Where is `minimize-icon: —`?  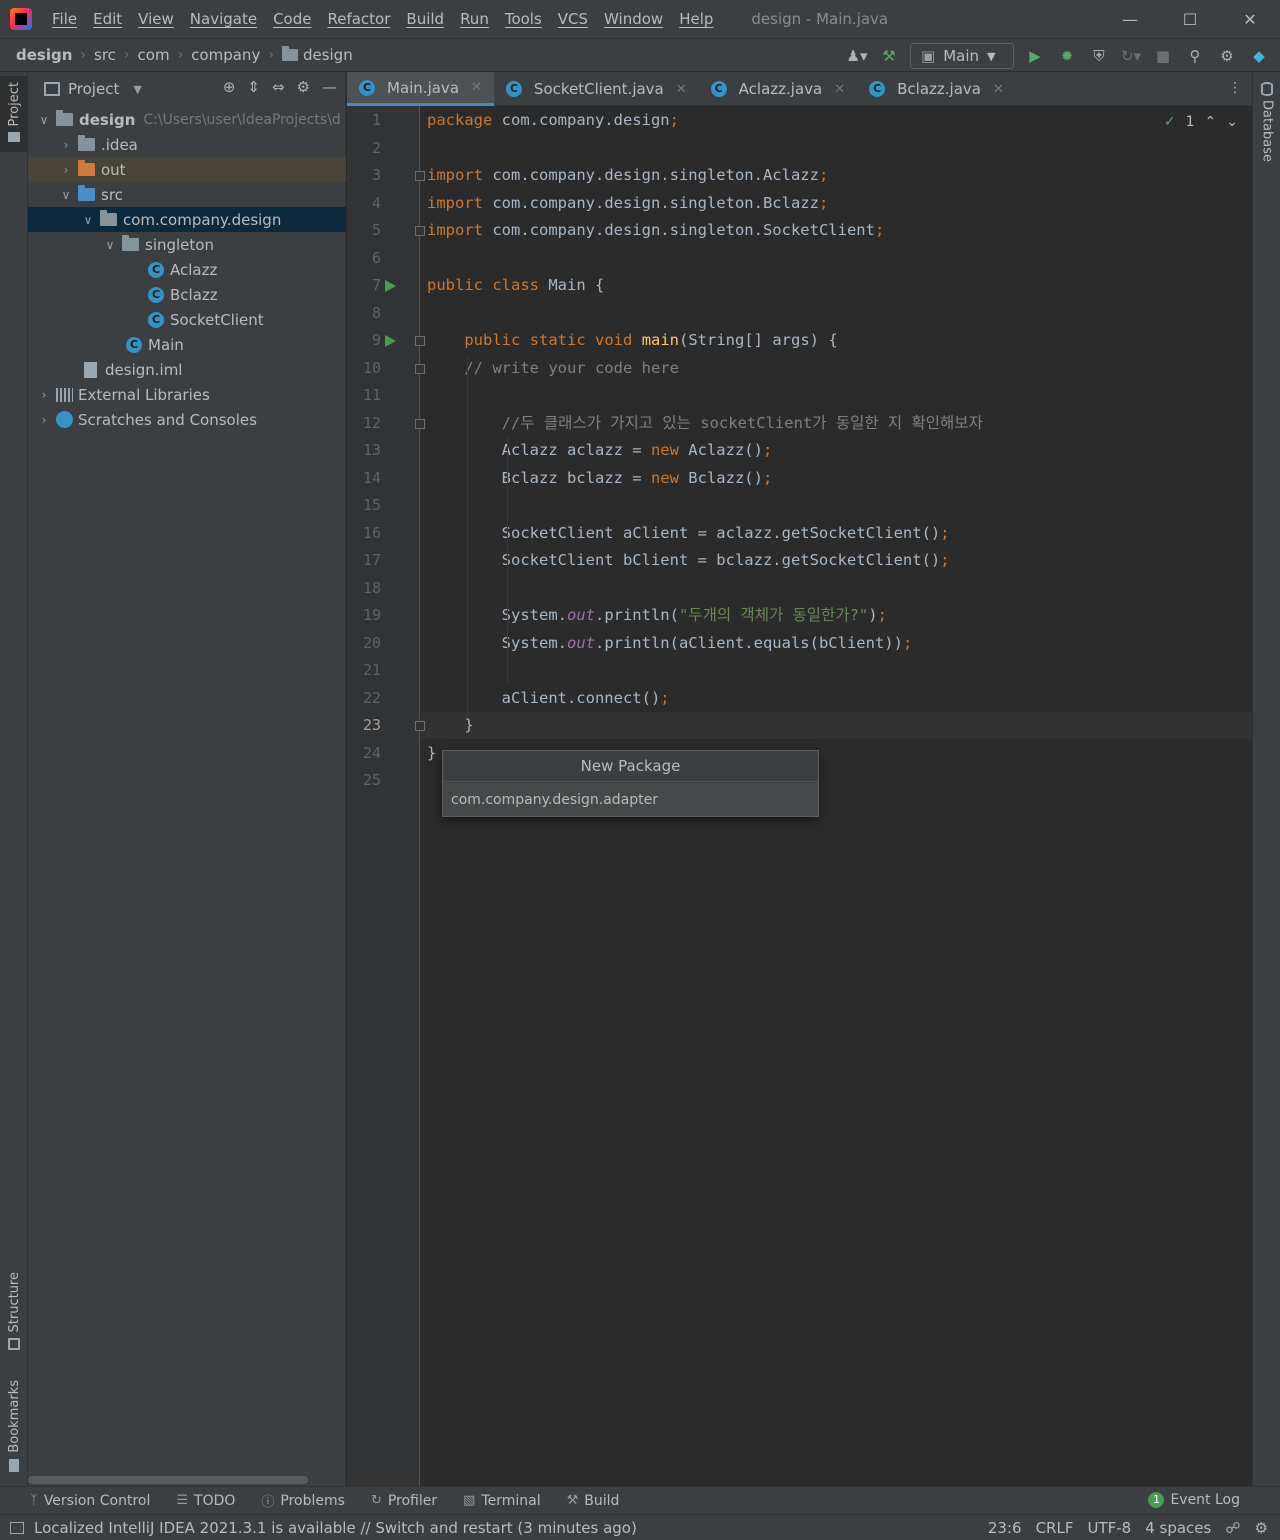
minimize-icon: — is located at coordinates (1130, 19).